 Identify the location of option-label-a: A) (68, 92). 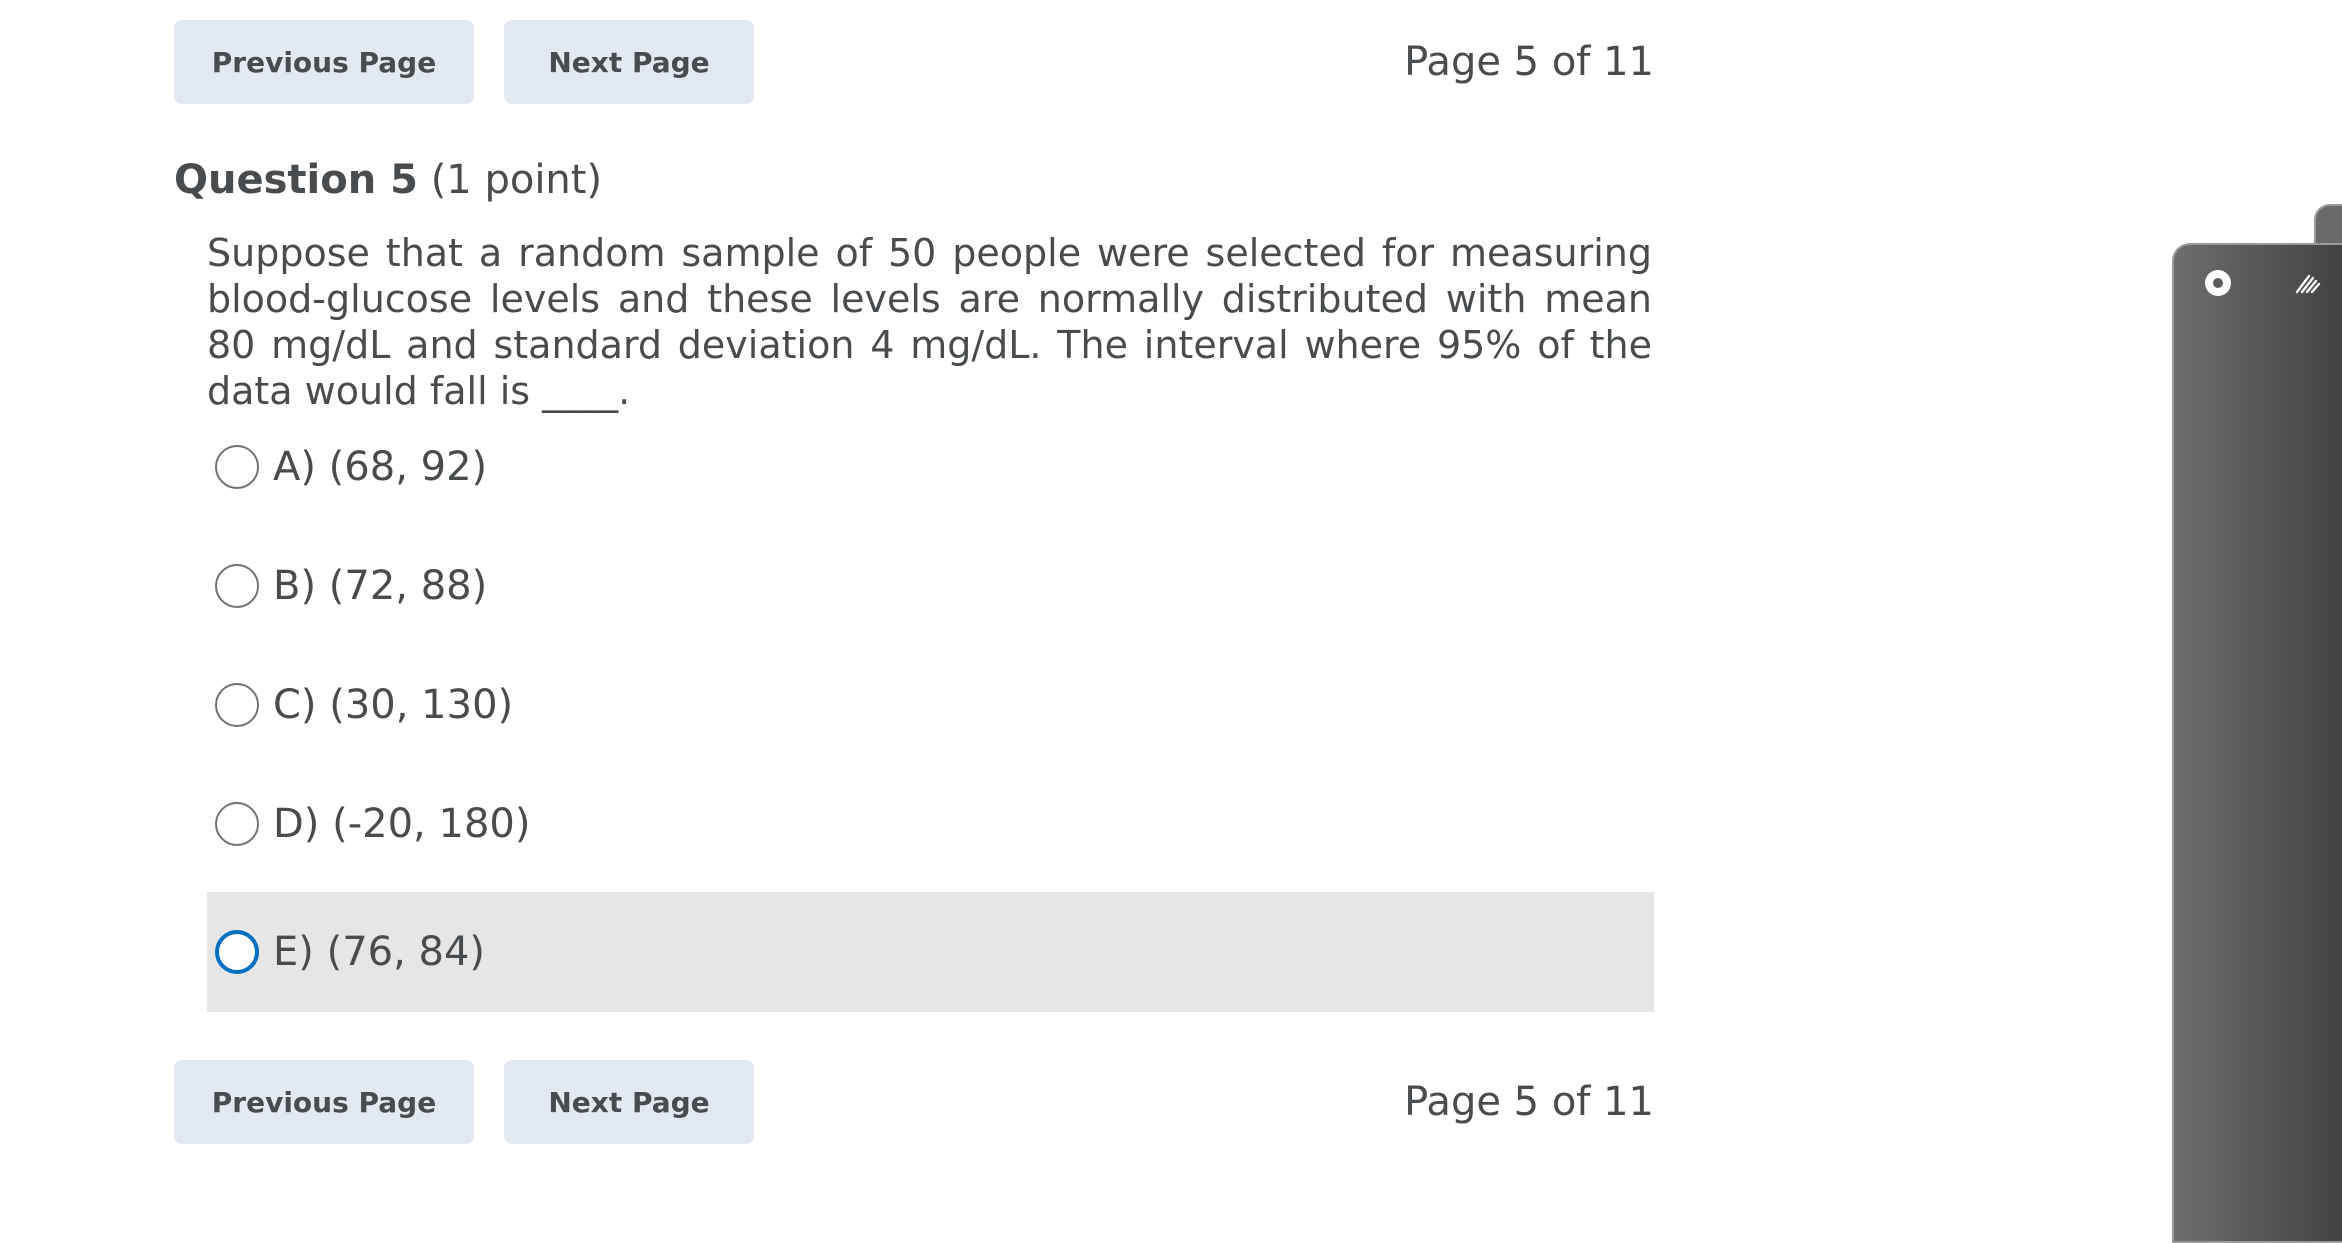
(380, 467).